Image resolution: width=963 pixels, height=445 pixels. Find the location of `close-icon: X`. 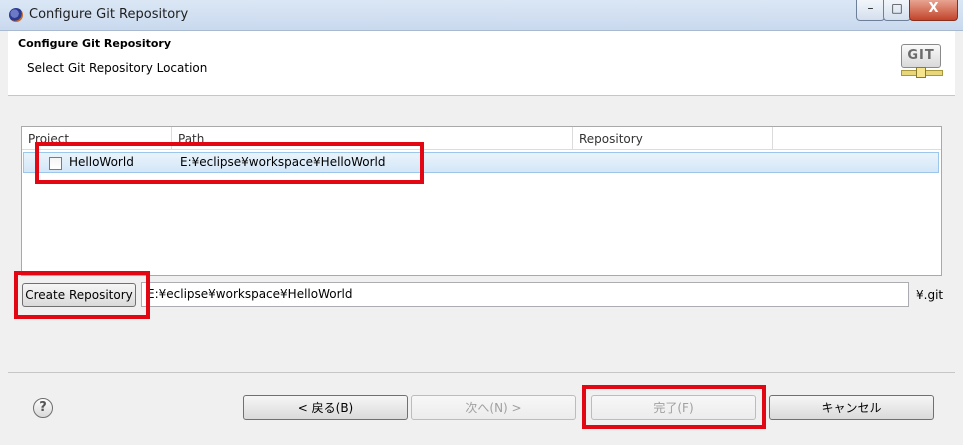

close-icon: X is located at coordinates (933, 8).